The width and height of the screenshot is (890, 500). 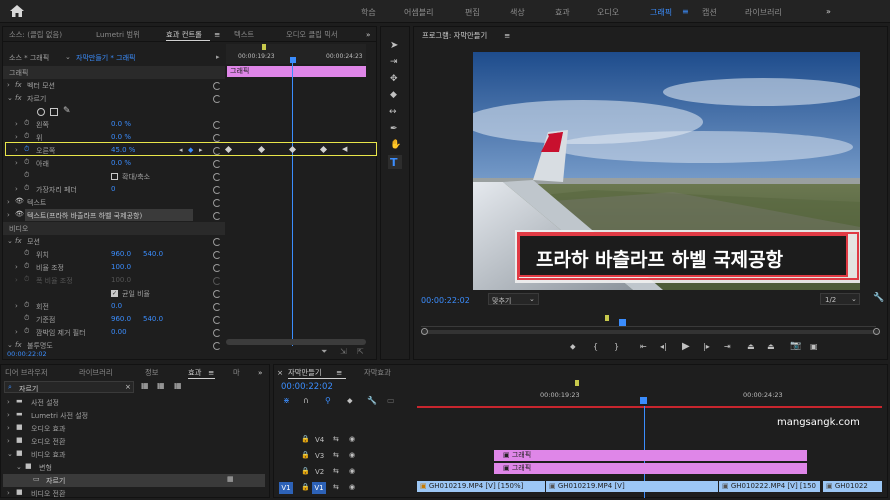 What do you see at coordinates (769, 486) in the screenshot?
I see `video-clip: ▣ GH010222.MP4 [V] [150` at bounding box center [769, 486].